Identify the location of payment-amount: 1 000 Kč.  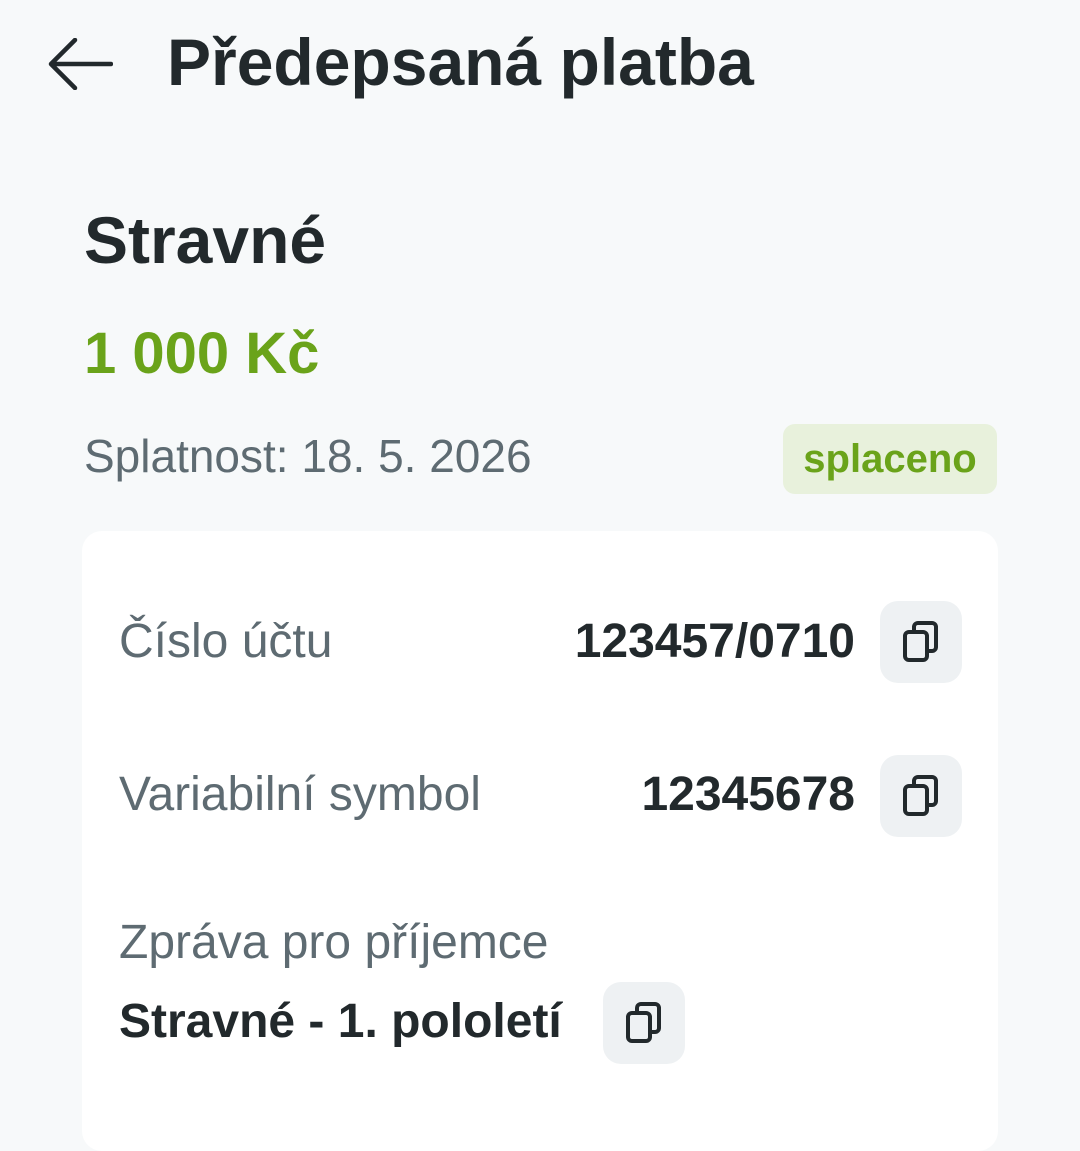
(202, 353).